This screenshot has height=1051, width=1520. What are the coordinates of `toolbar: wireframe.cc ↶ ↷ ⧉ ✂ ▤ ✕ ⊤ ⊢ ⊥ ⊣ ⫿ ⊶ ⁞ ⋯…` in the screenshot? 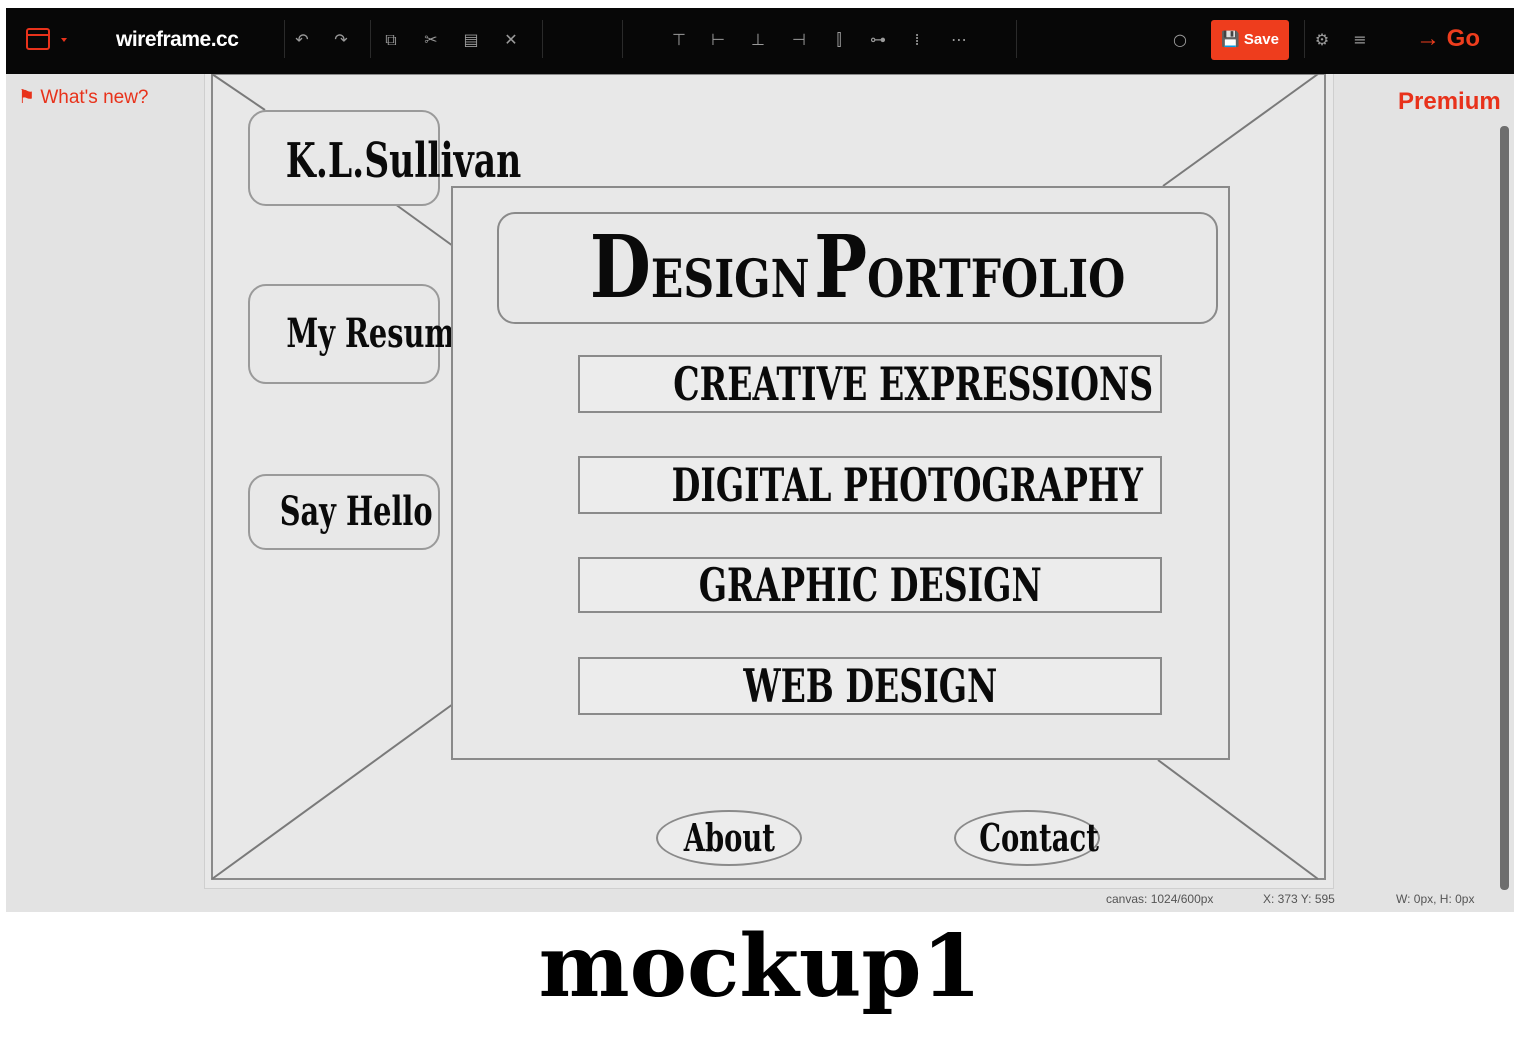 It's located at (760, 41).